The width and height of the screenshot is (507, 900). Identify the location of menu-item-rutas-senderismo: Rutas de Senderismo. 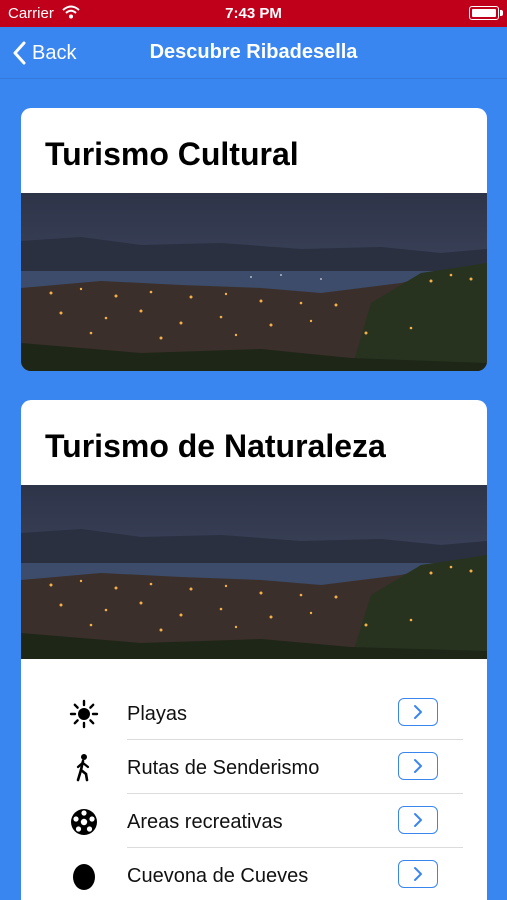
(254, 767).